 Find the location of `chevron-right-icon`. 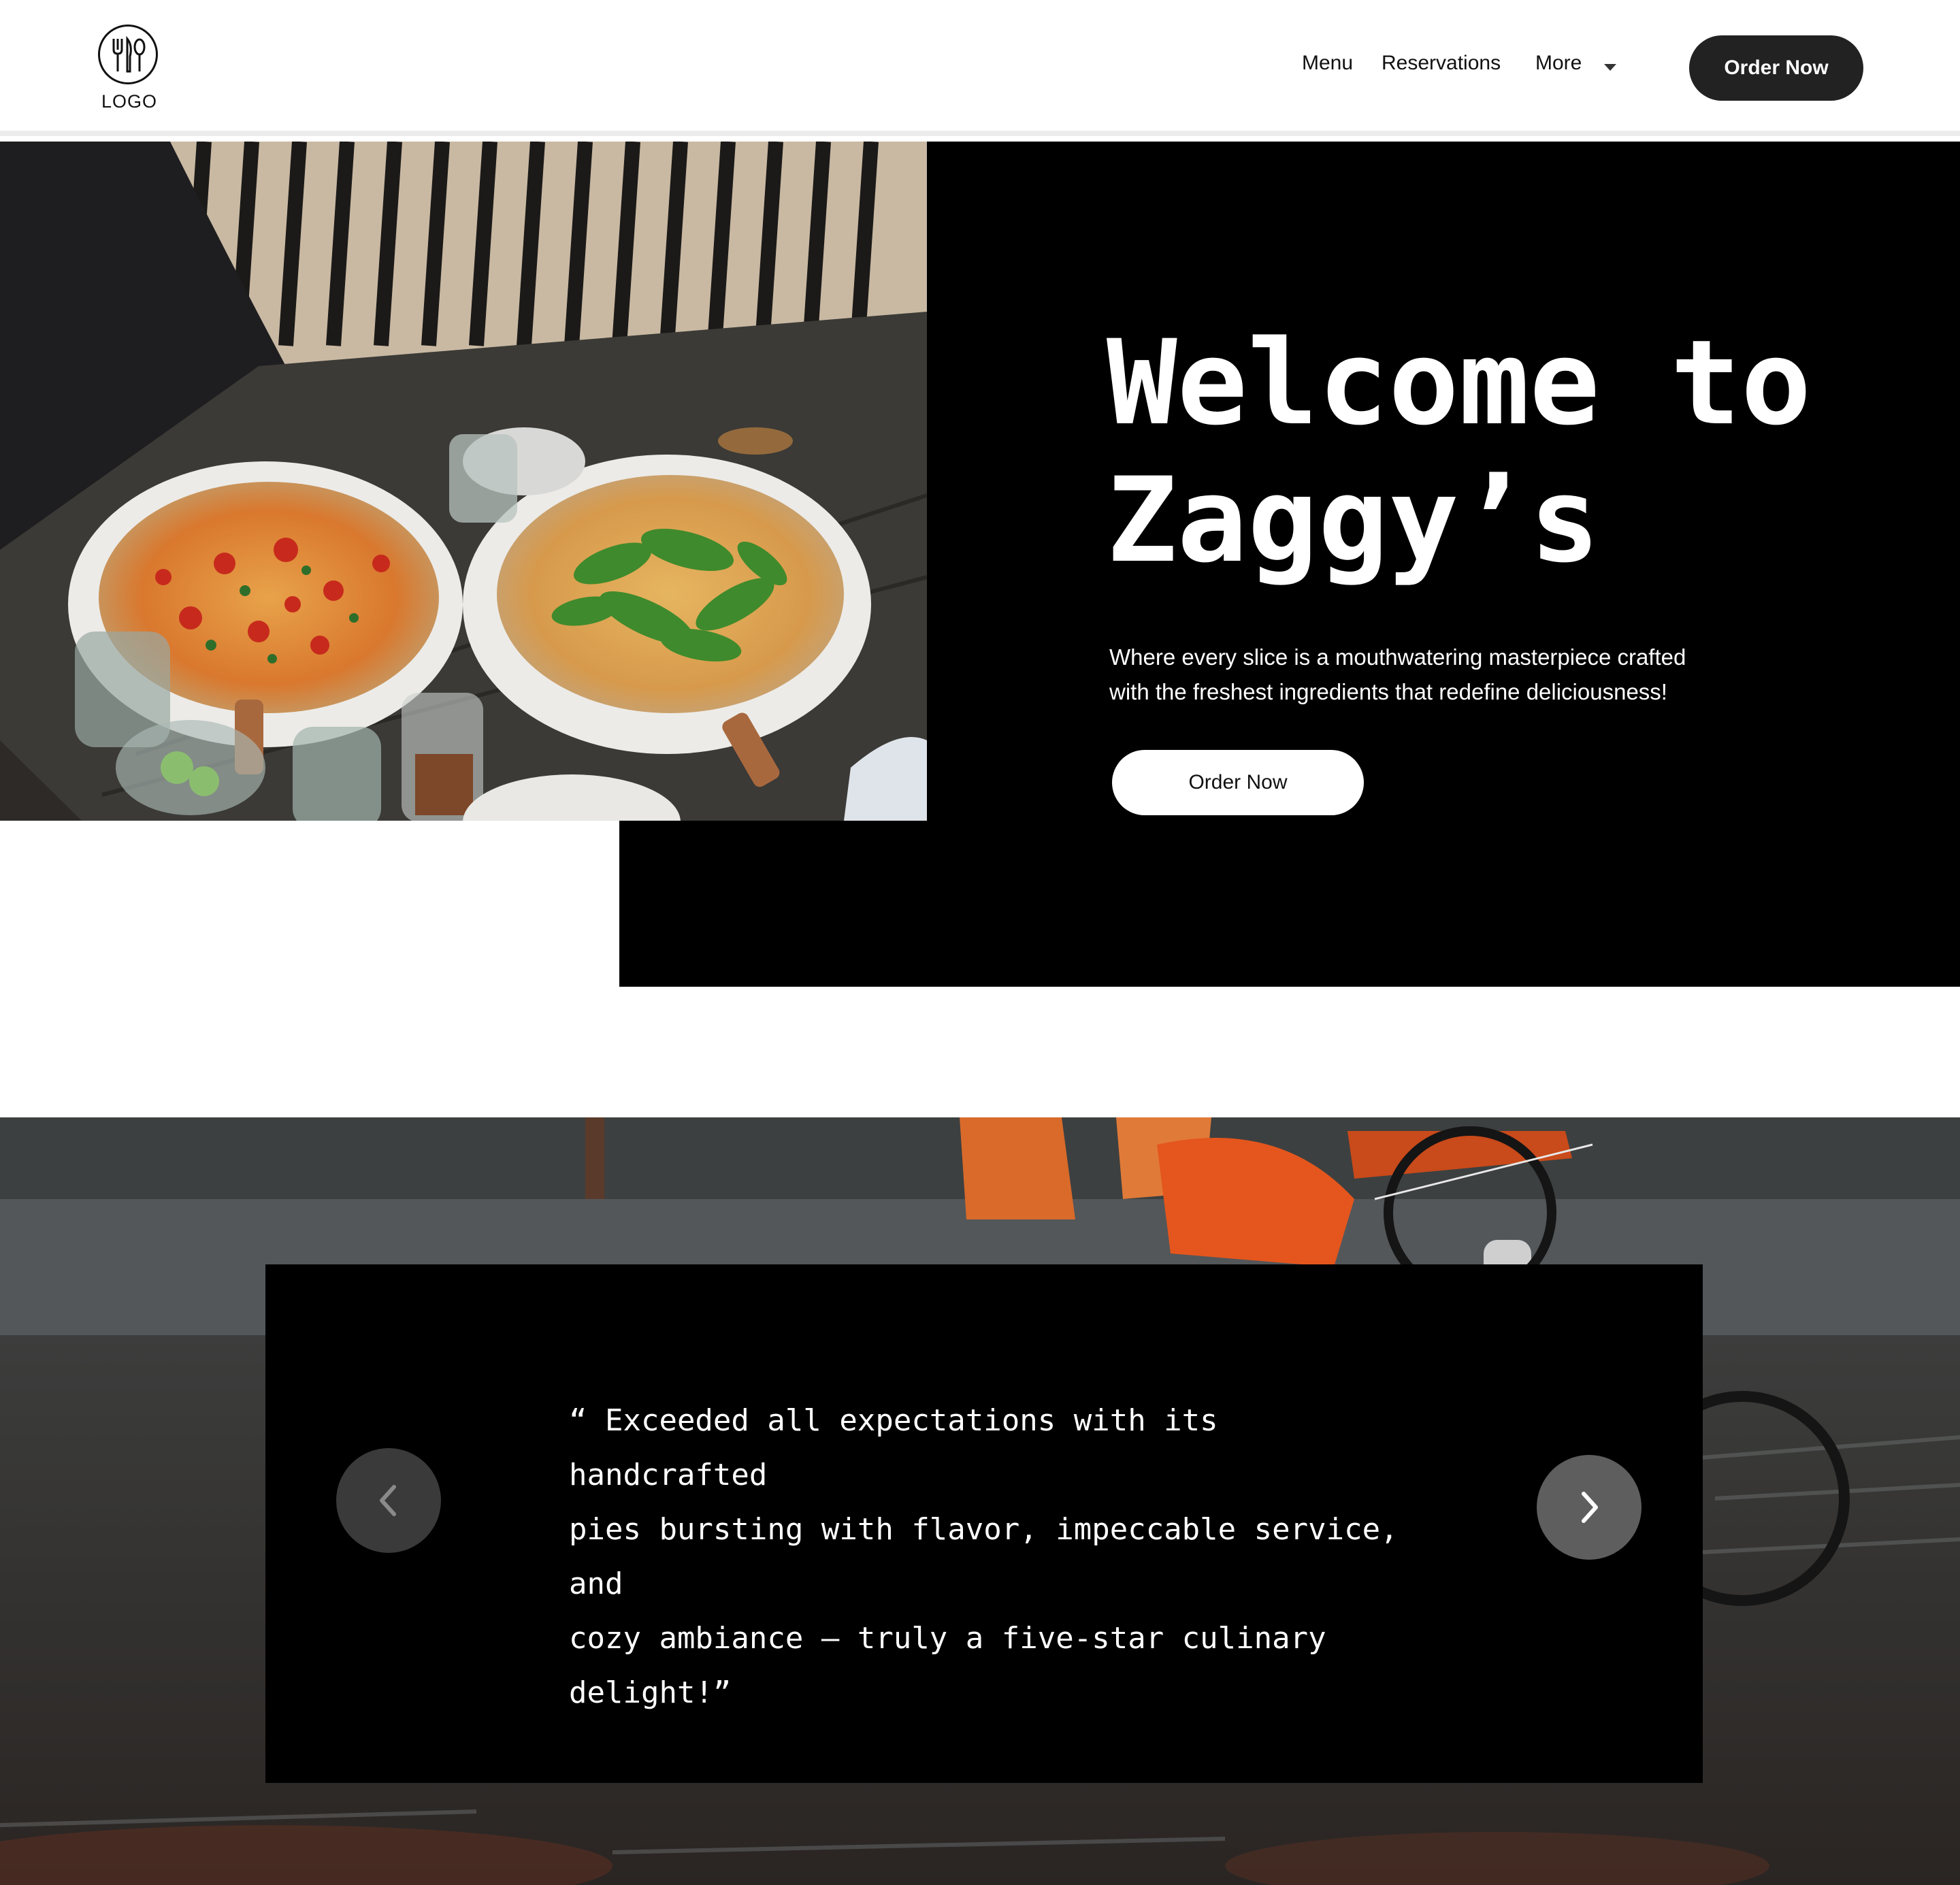

chevron-right-icon is located at coordinates (1590, 1507).